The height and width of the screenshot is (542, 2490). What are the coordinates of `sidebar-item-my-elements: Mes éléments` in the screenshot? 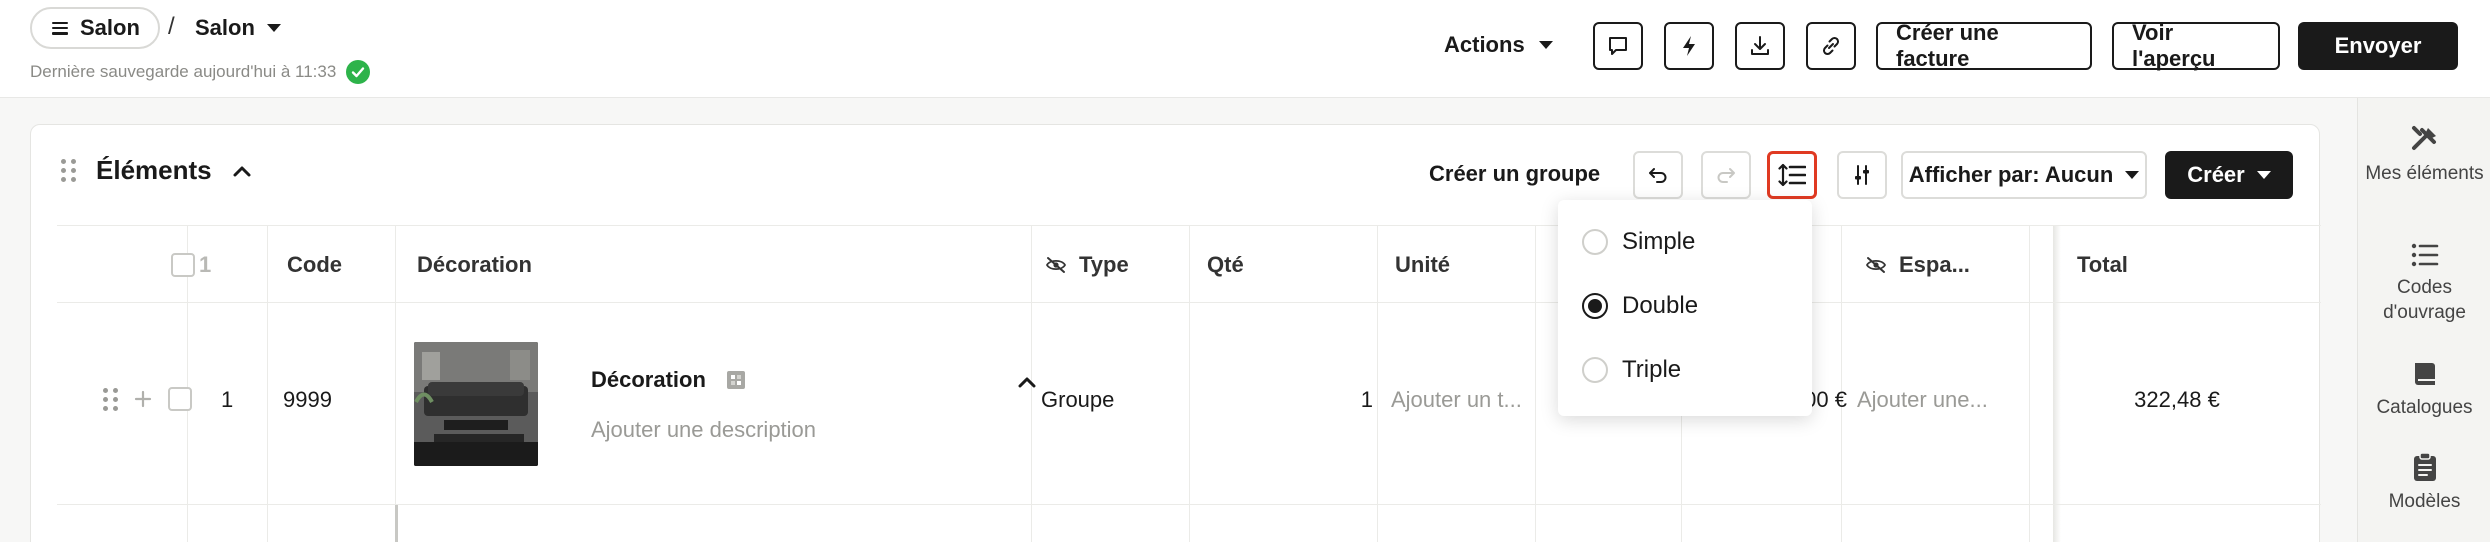 It's located at (2424, 155).